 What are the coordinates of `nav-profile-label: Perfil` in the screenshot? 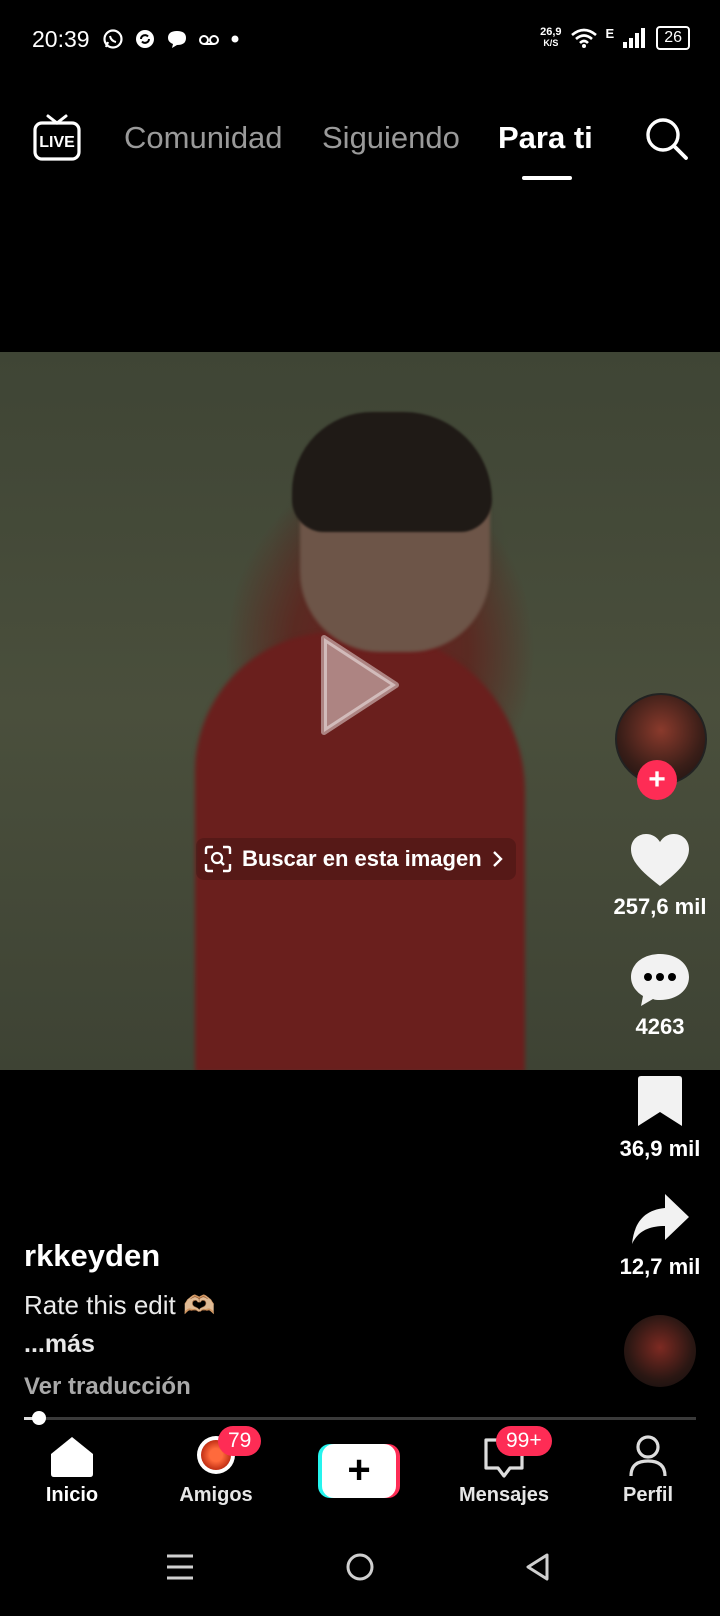 It's located at (648, 1495).